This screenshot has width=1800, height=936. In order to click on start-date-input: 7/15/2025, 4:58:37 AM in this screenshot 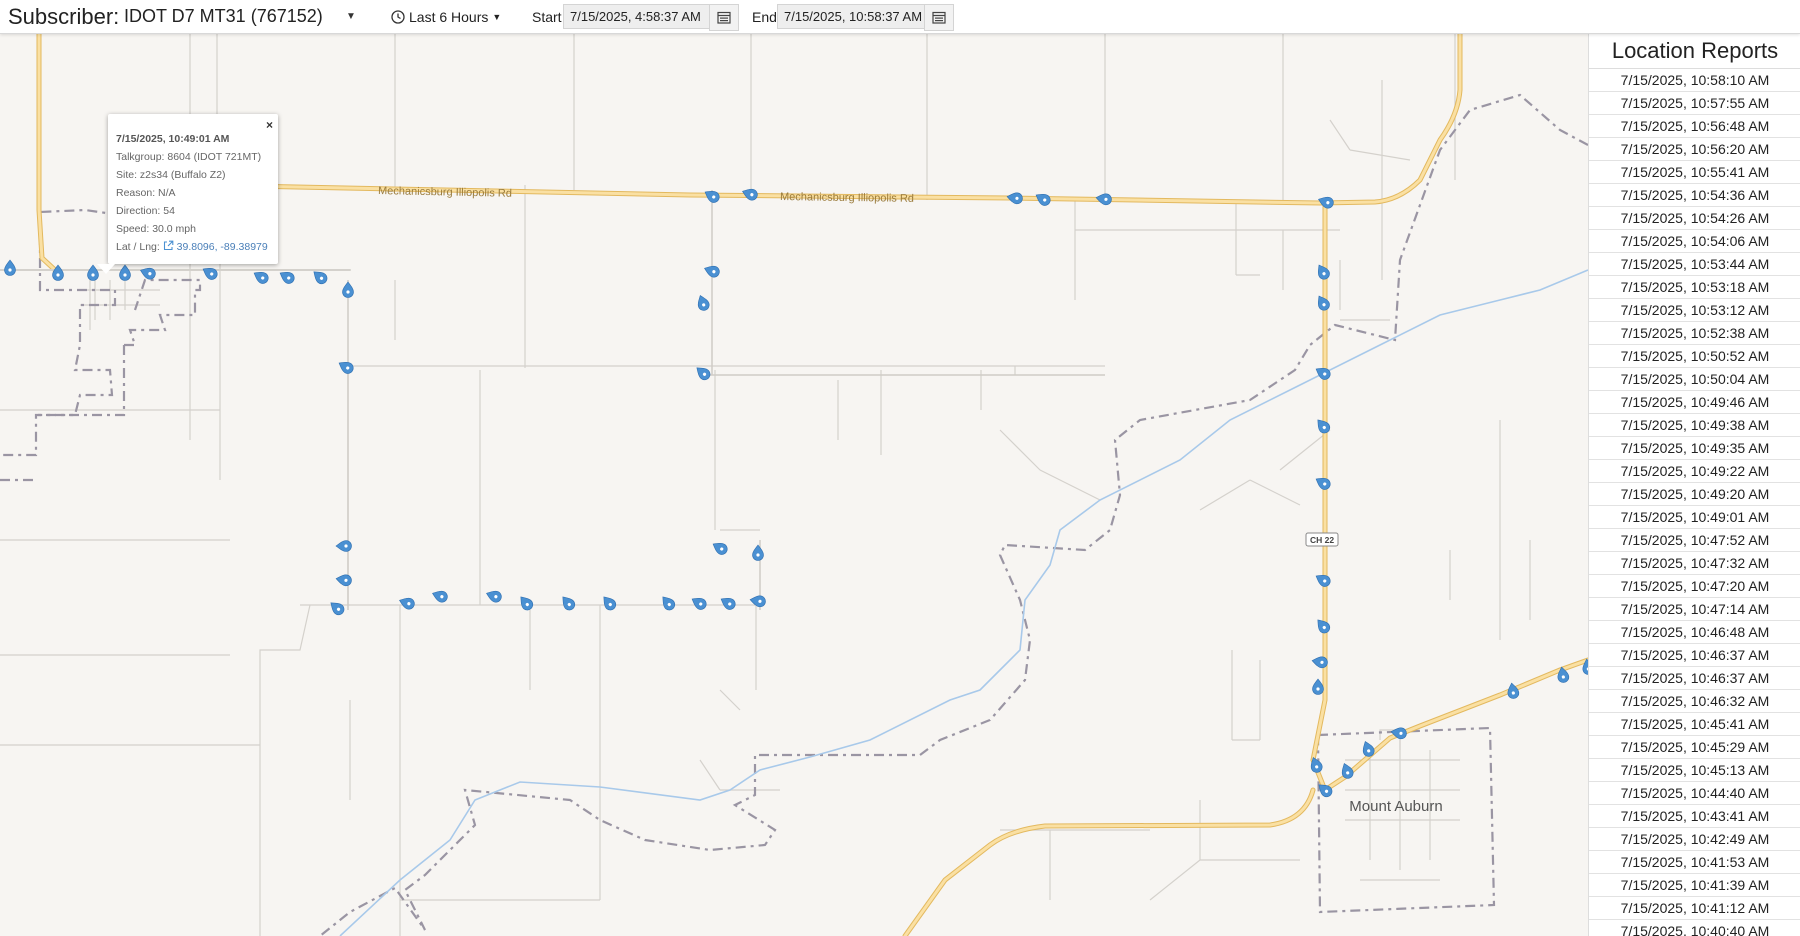, I will do `click(648, 16)`.